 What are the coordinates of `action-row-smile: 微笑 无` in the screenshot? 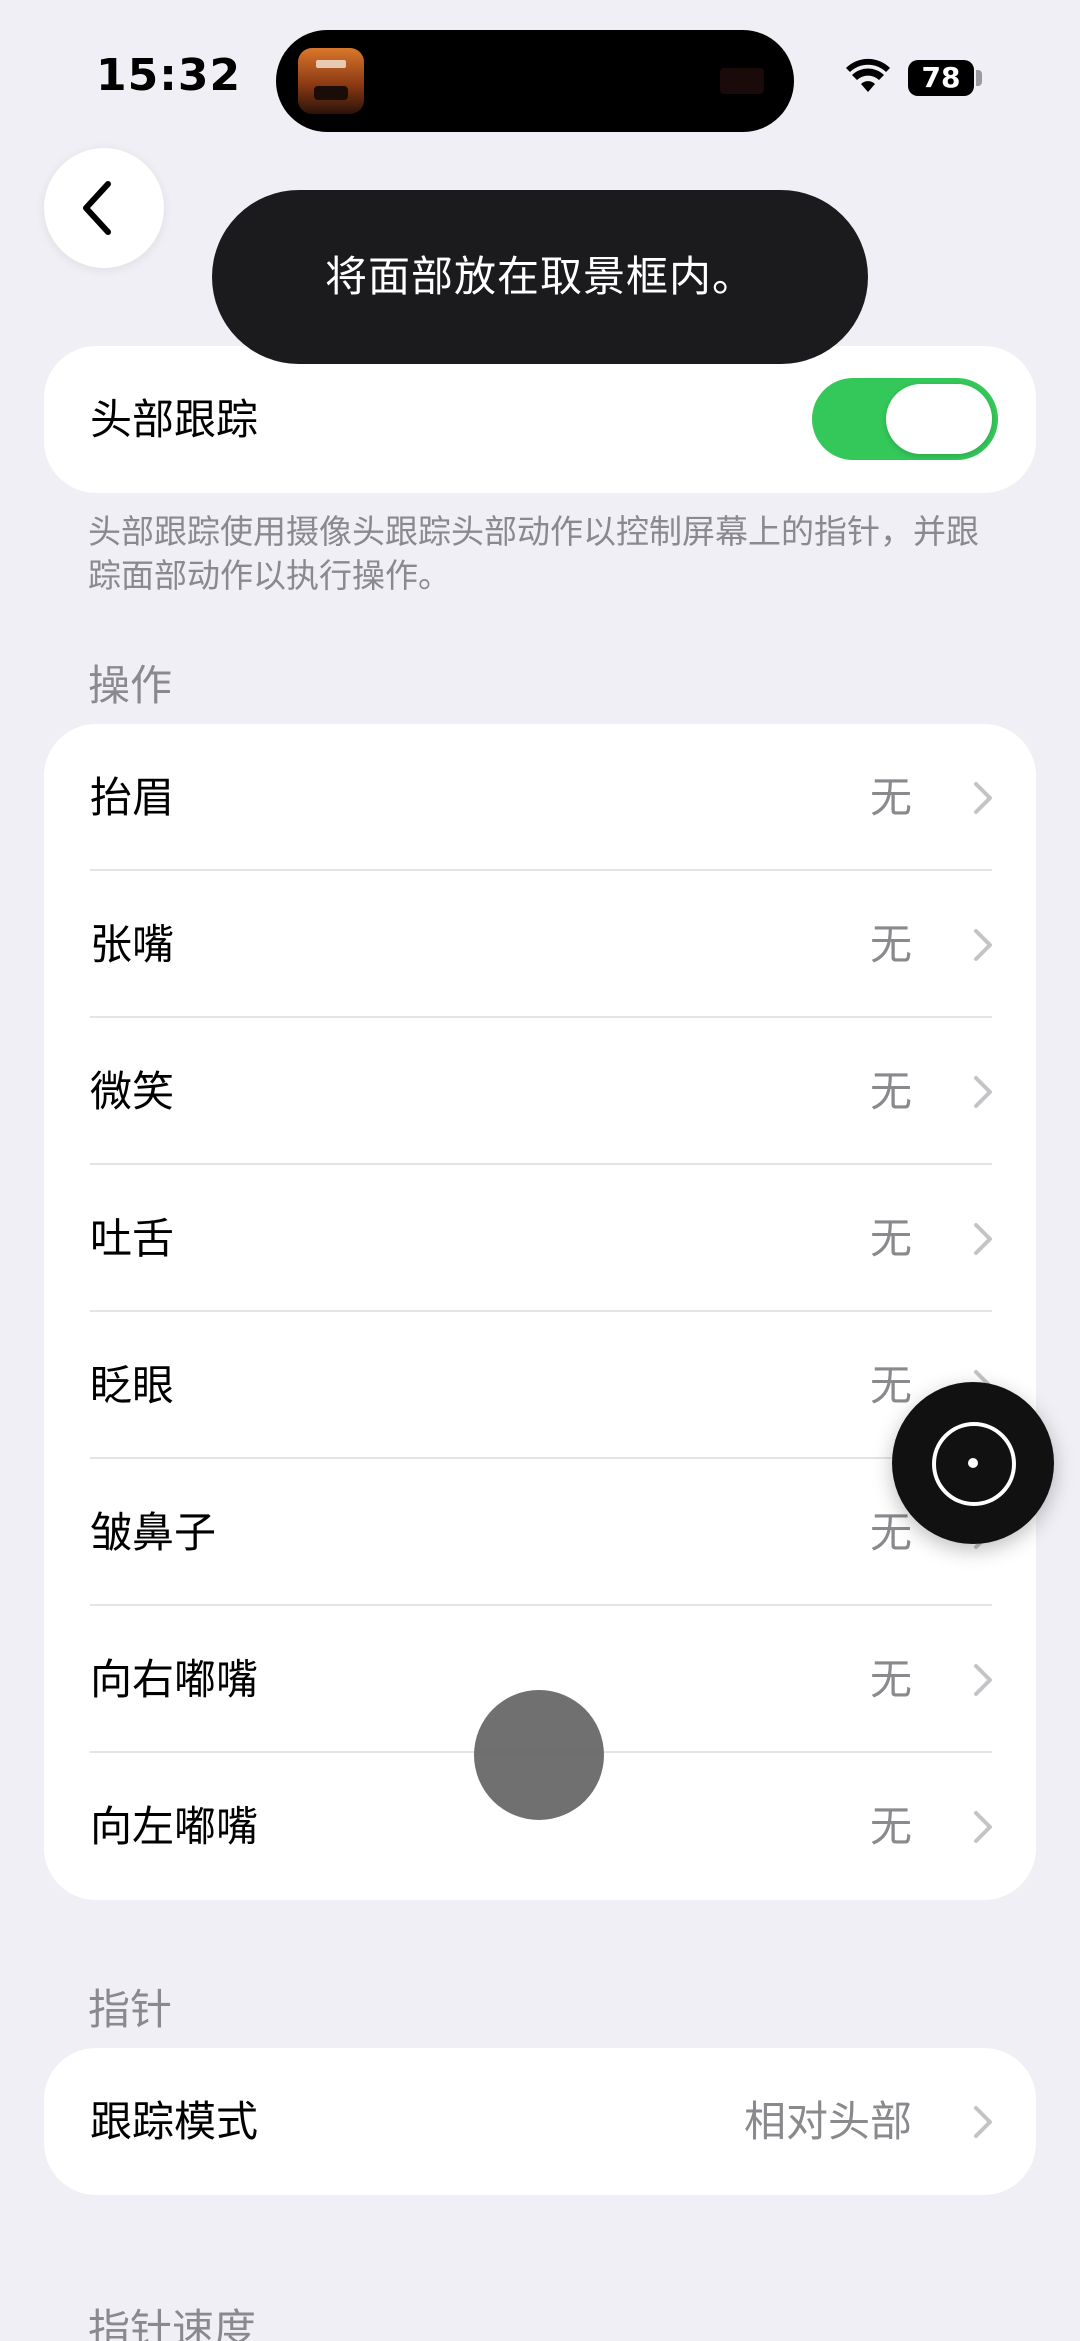 It's located at (540, 1091).